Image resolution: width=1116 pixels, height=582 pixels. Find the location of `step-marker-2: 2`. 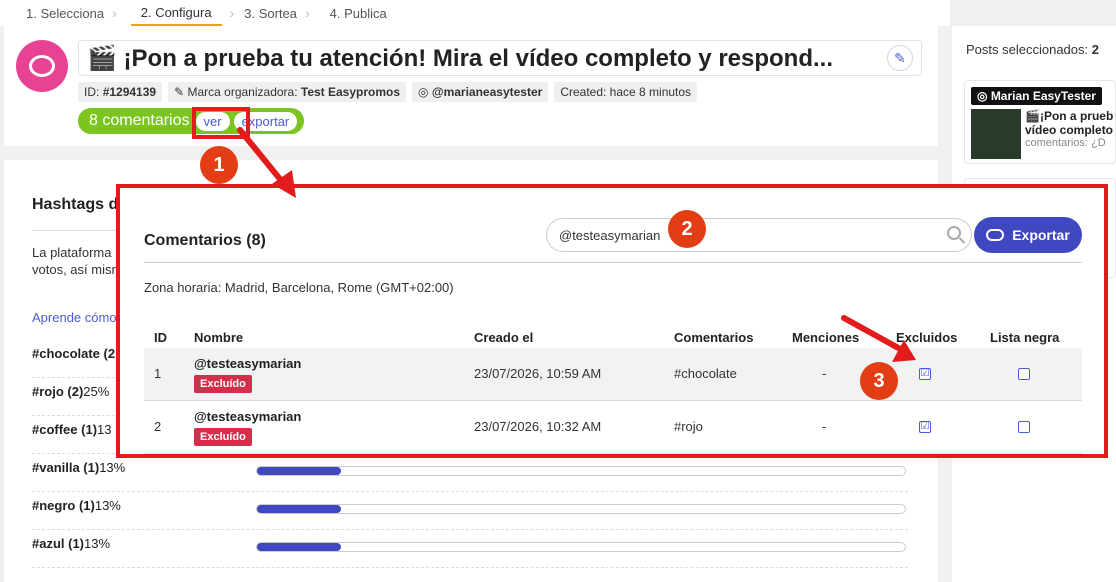

step-marker-2: 2 is located at coordinates (687, 229).